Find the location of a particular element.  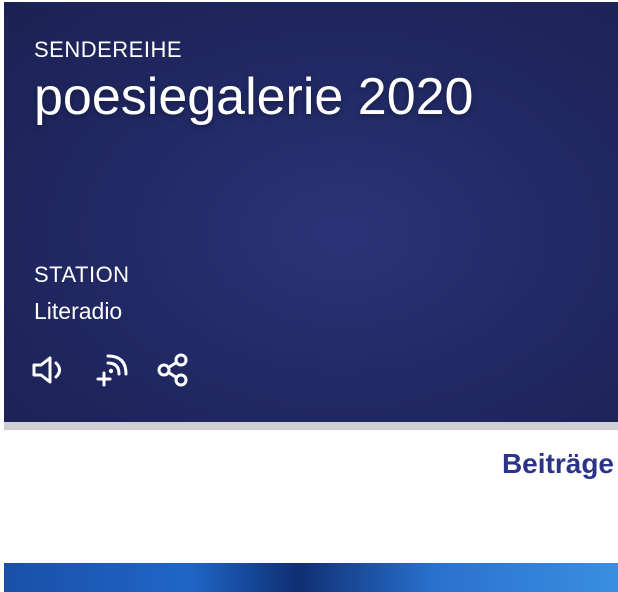

speaker-icon is located at coordinates (50, 370).